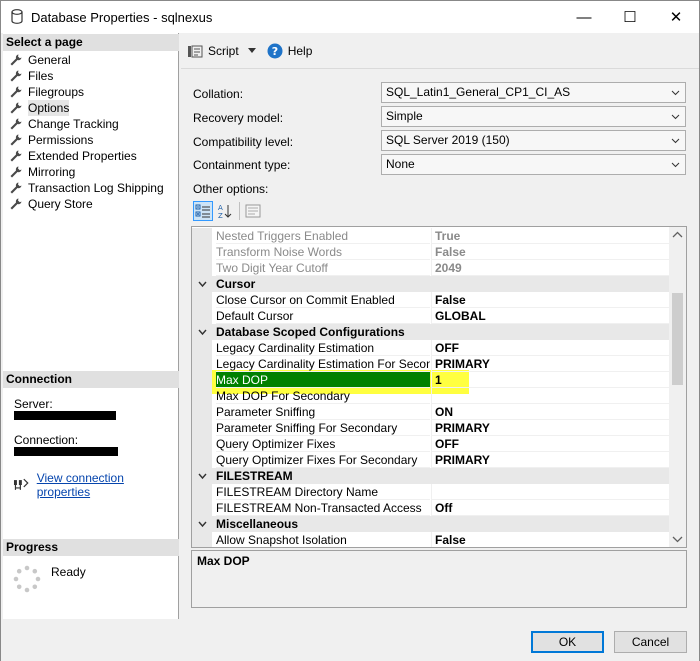 The image size is (700, 661). Describe the element at coordinates (289, 51) in the screenshot. I see `help-button: ? Help` at that location.